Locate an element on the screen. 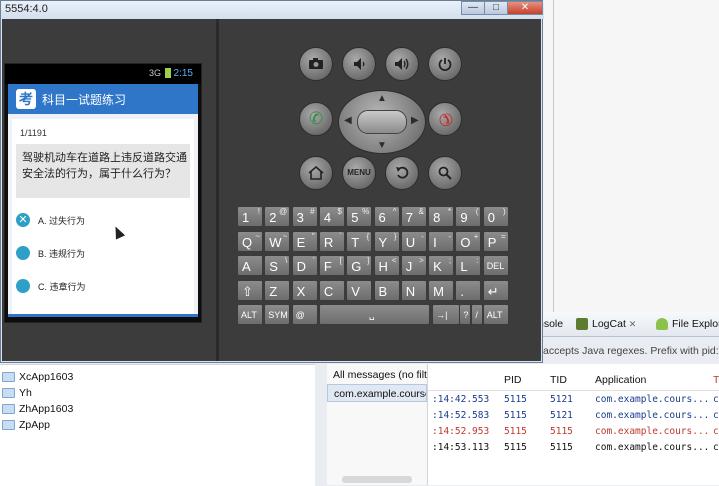 The width and height of the screenshot is (719, 486). key-row4-6: N is located at coordinates (413, 290).